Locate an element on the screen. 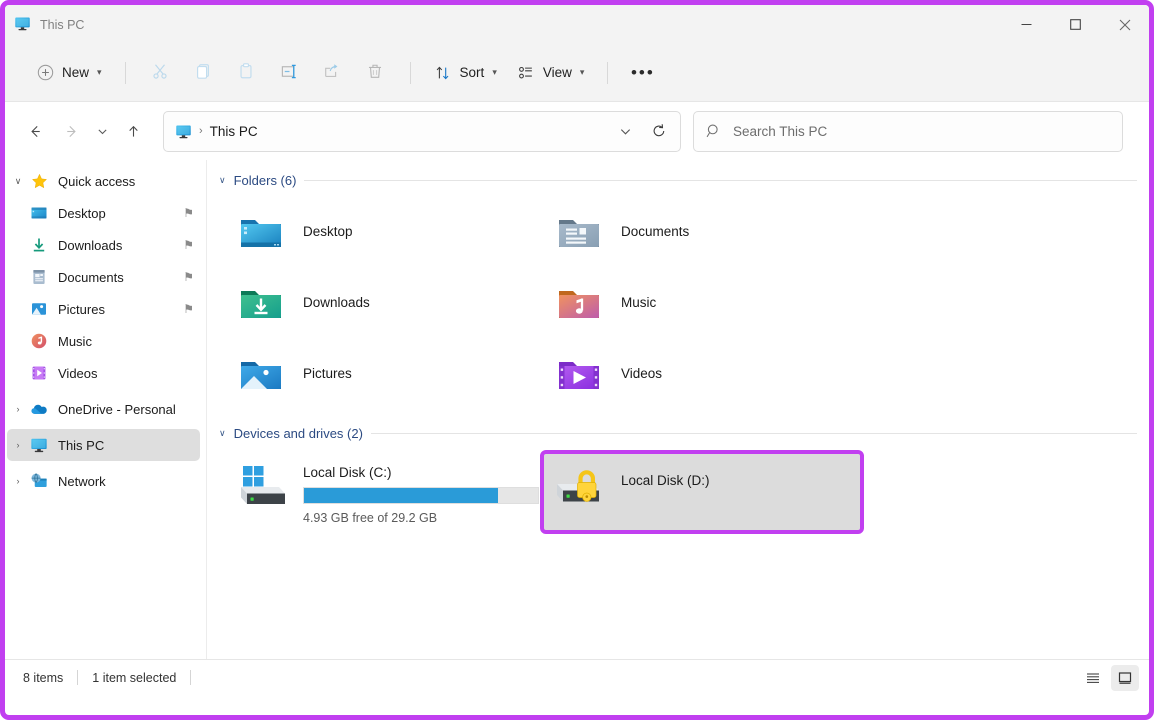  share-icon is located at coordinates (332, 72).